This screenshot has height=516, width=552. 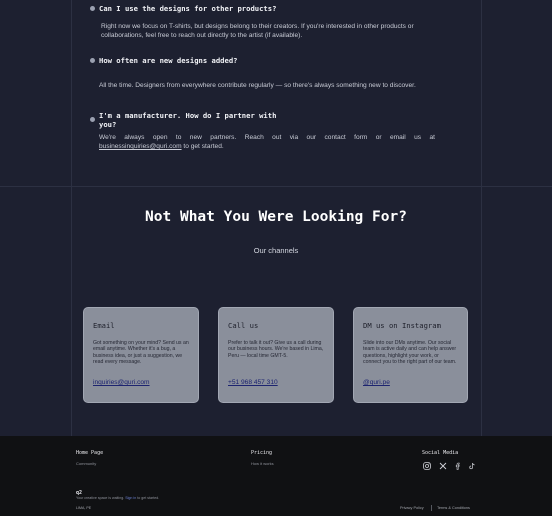 I want to click on instagram-link: @quri.pe, so click(x=376, y=382).